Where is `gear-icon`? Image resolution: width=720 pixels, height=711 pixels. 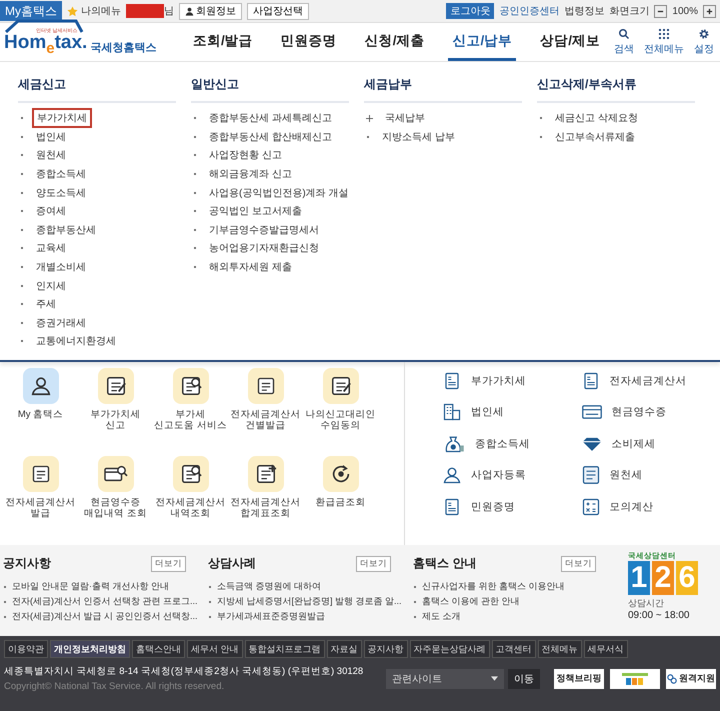 gear-icon is located at coordinates (704, 34).